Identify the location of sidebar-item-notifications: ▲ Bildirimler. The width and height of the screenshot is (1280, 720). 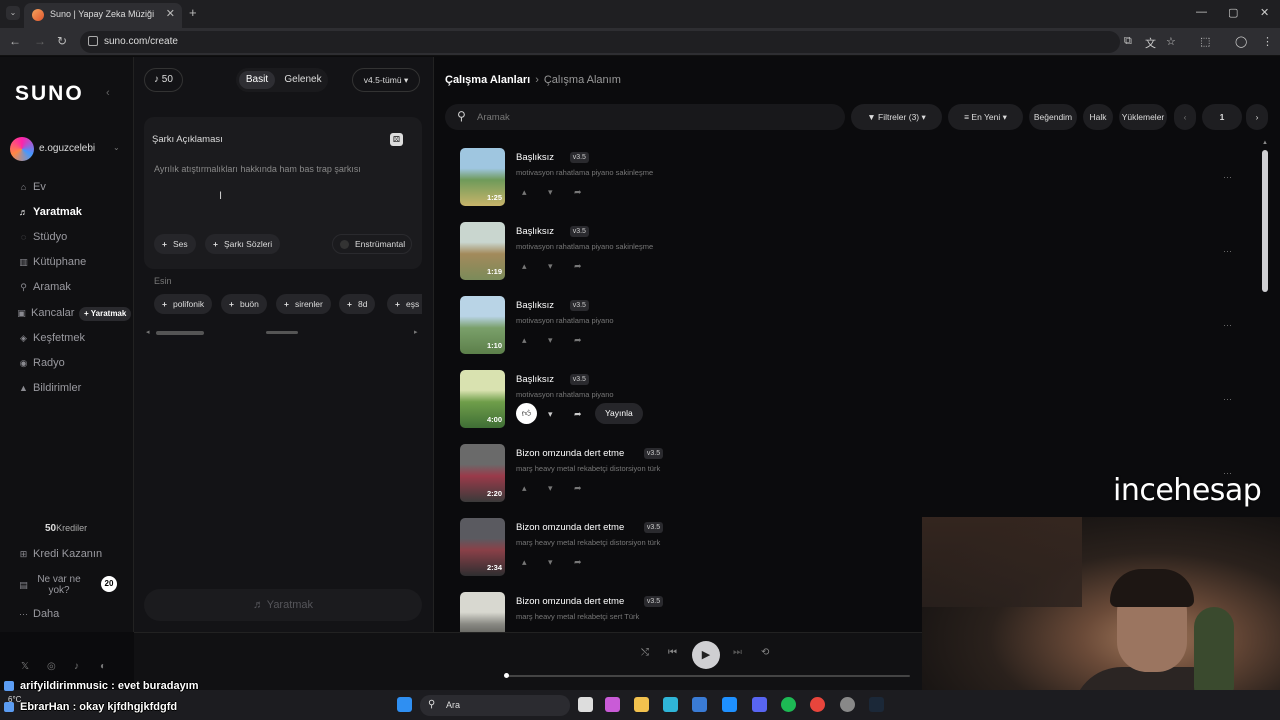
(49, 388).